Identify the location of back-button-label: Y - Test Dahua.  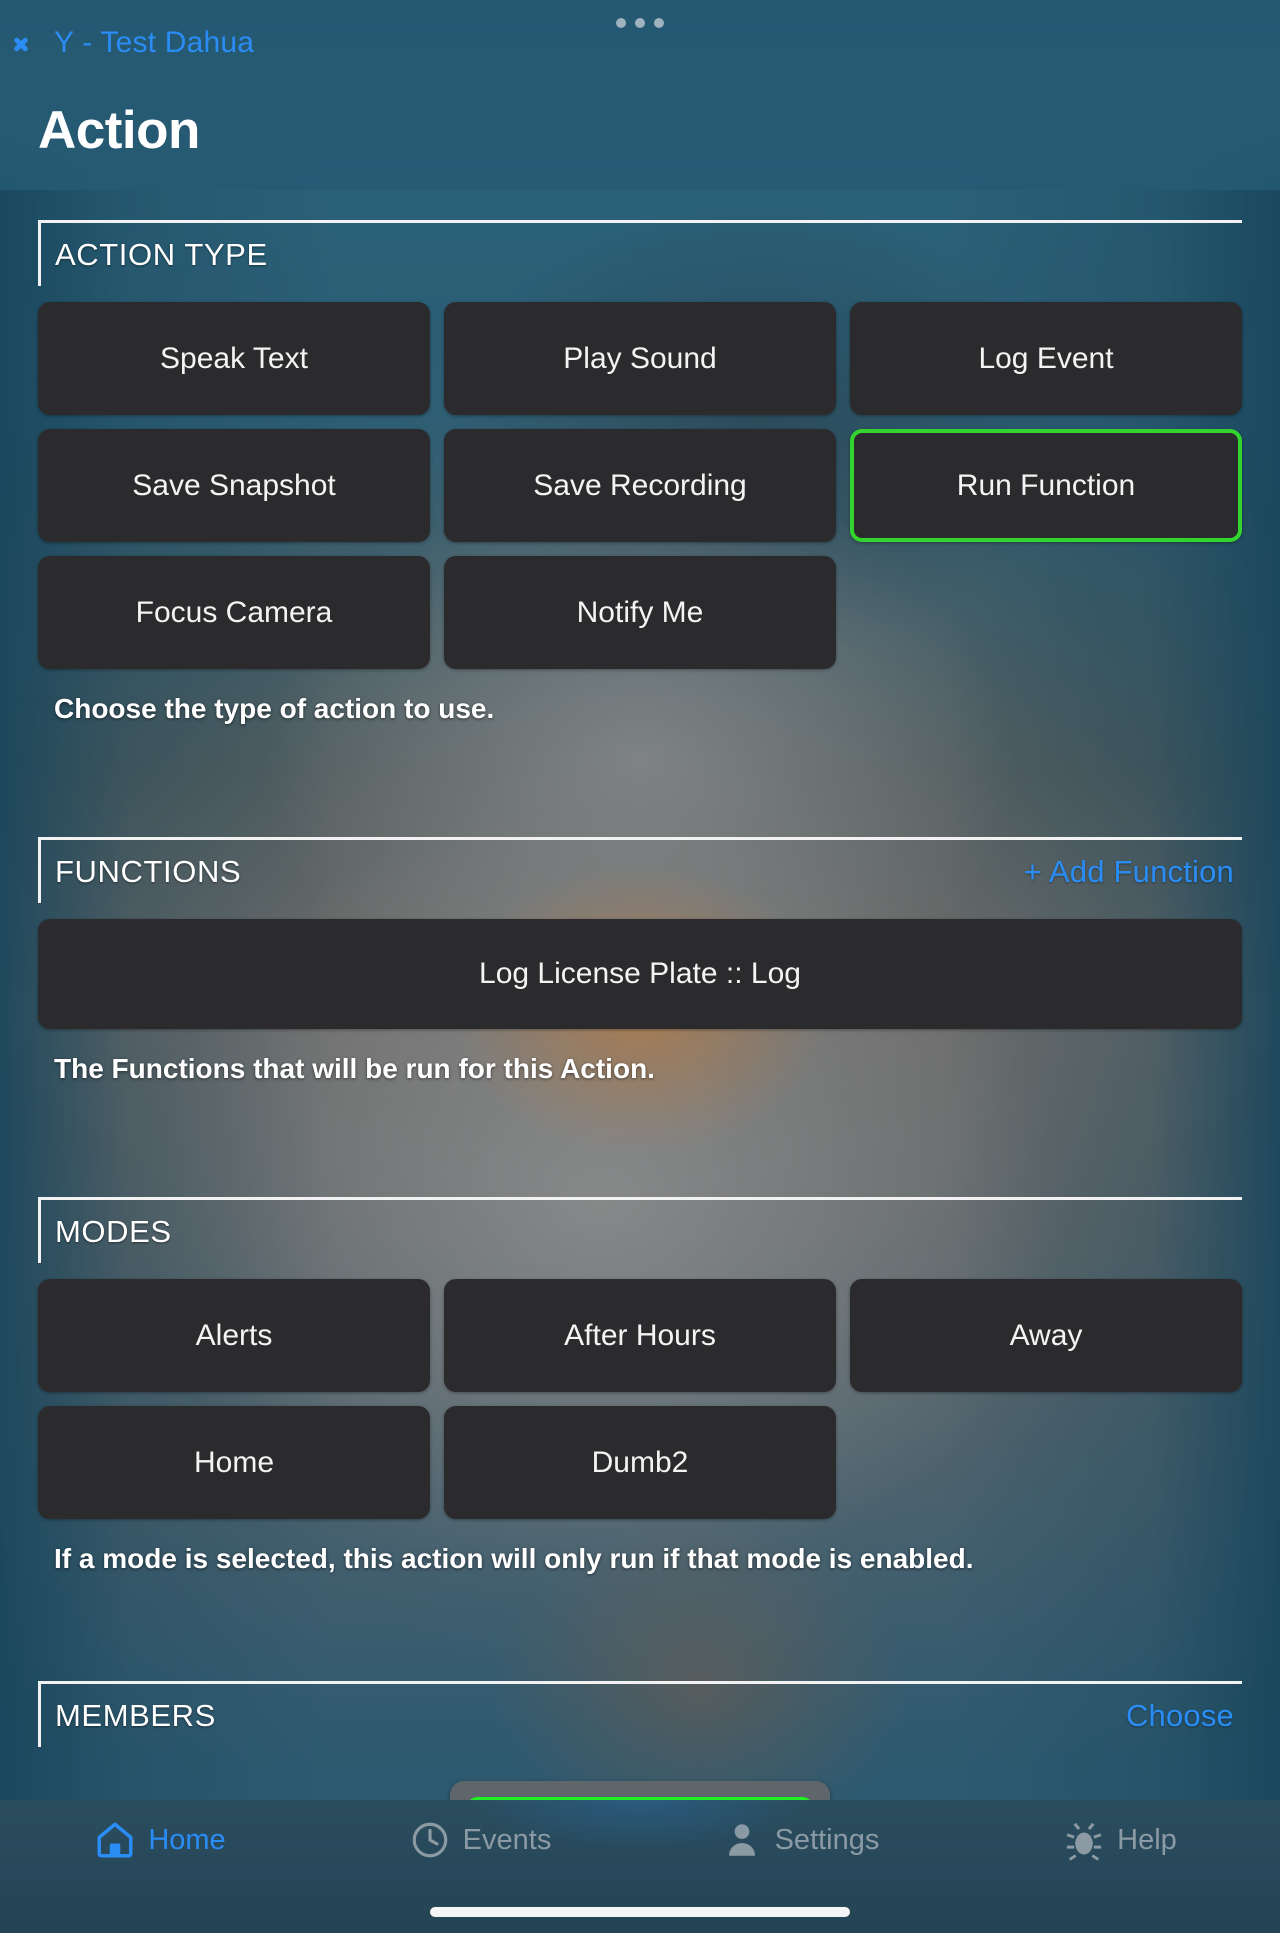
(154, 42).